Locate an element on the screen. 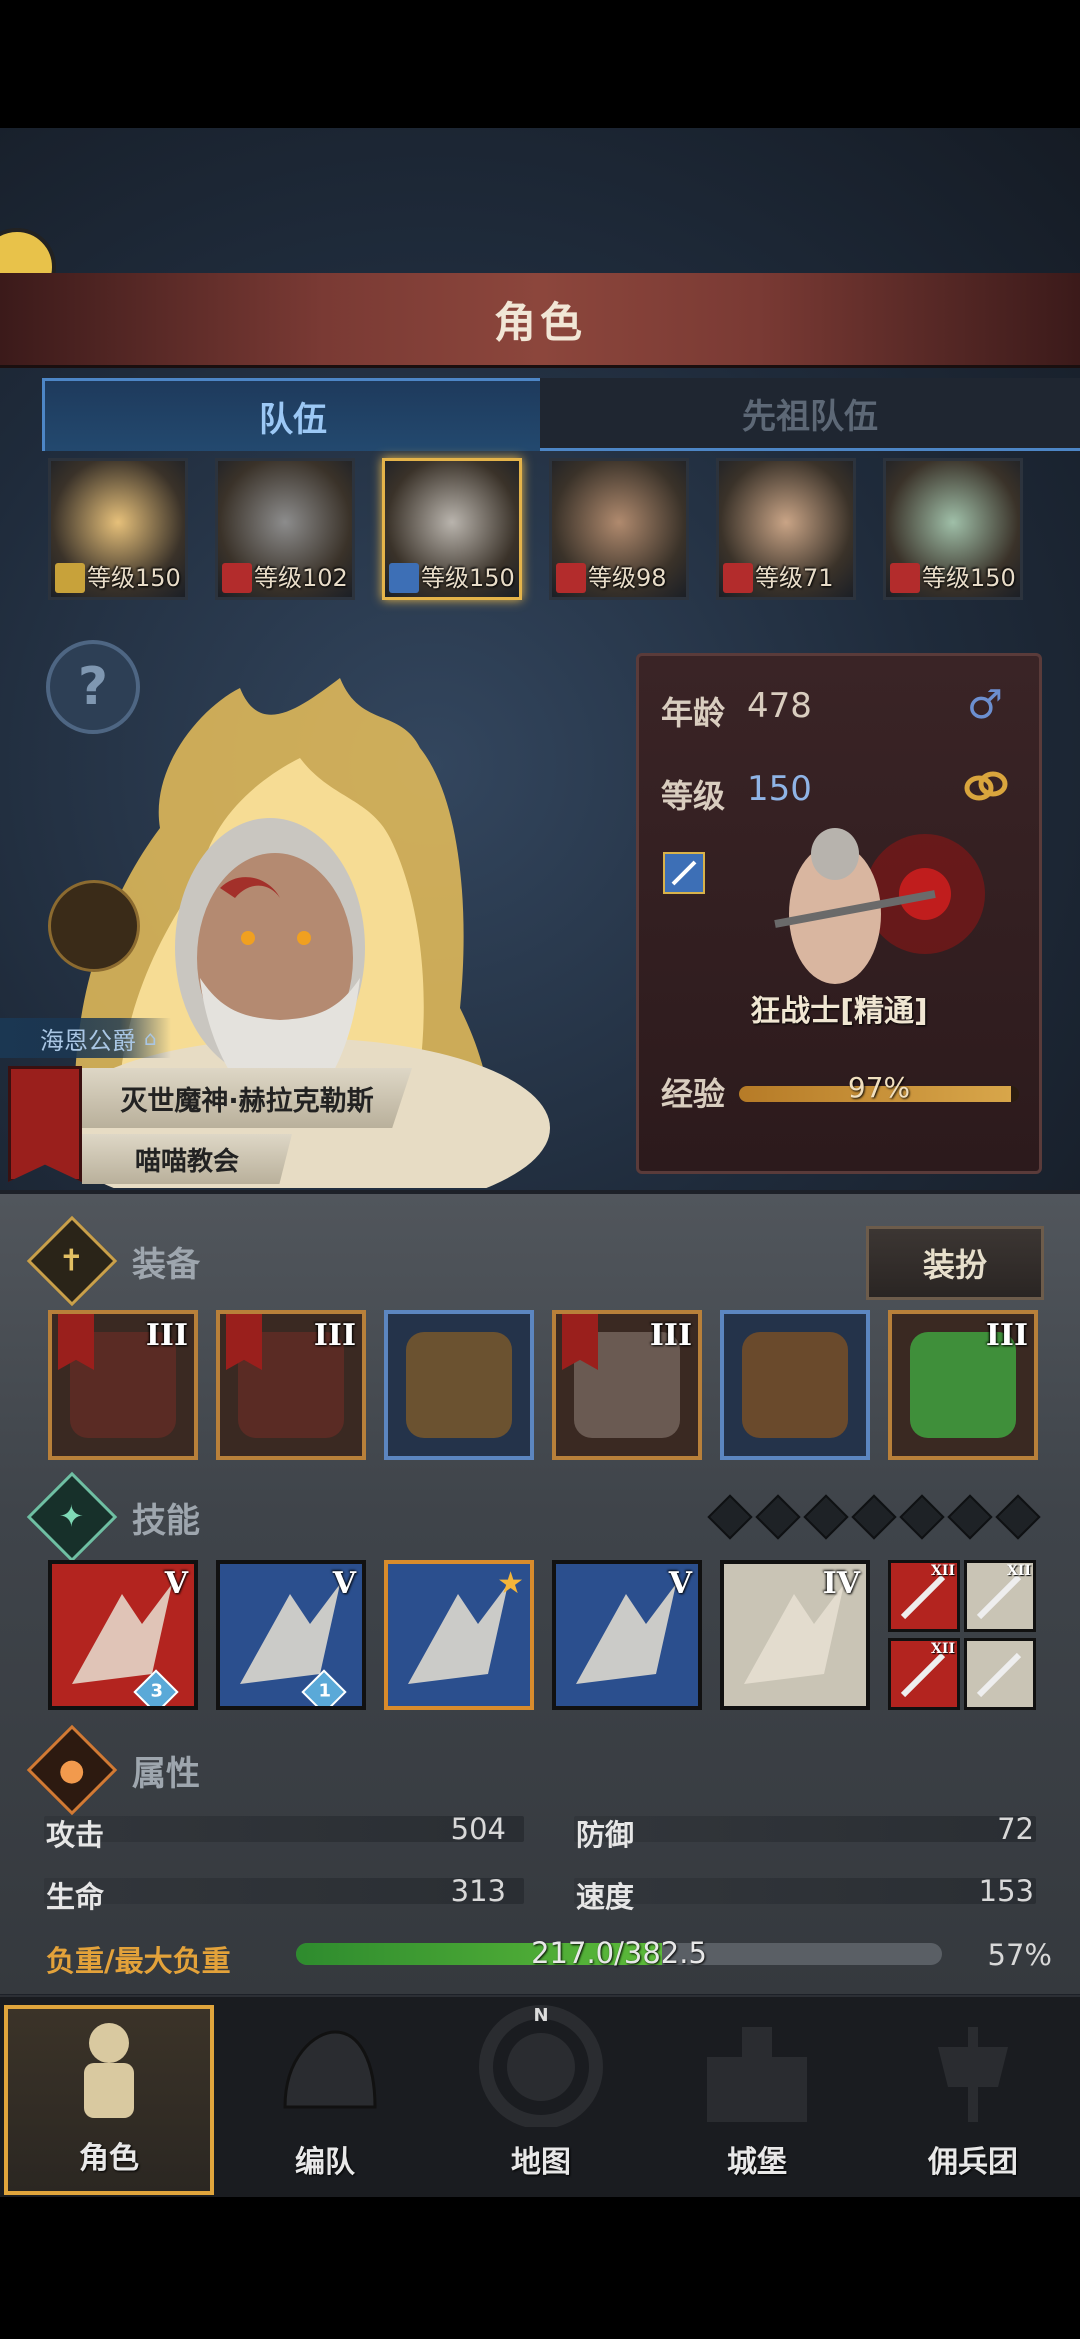 The width and height of the screenshot is (1080, 2339). nav-knight: 角色 is located at coordinates (109, 2100).